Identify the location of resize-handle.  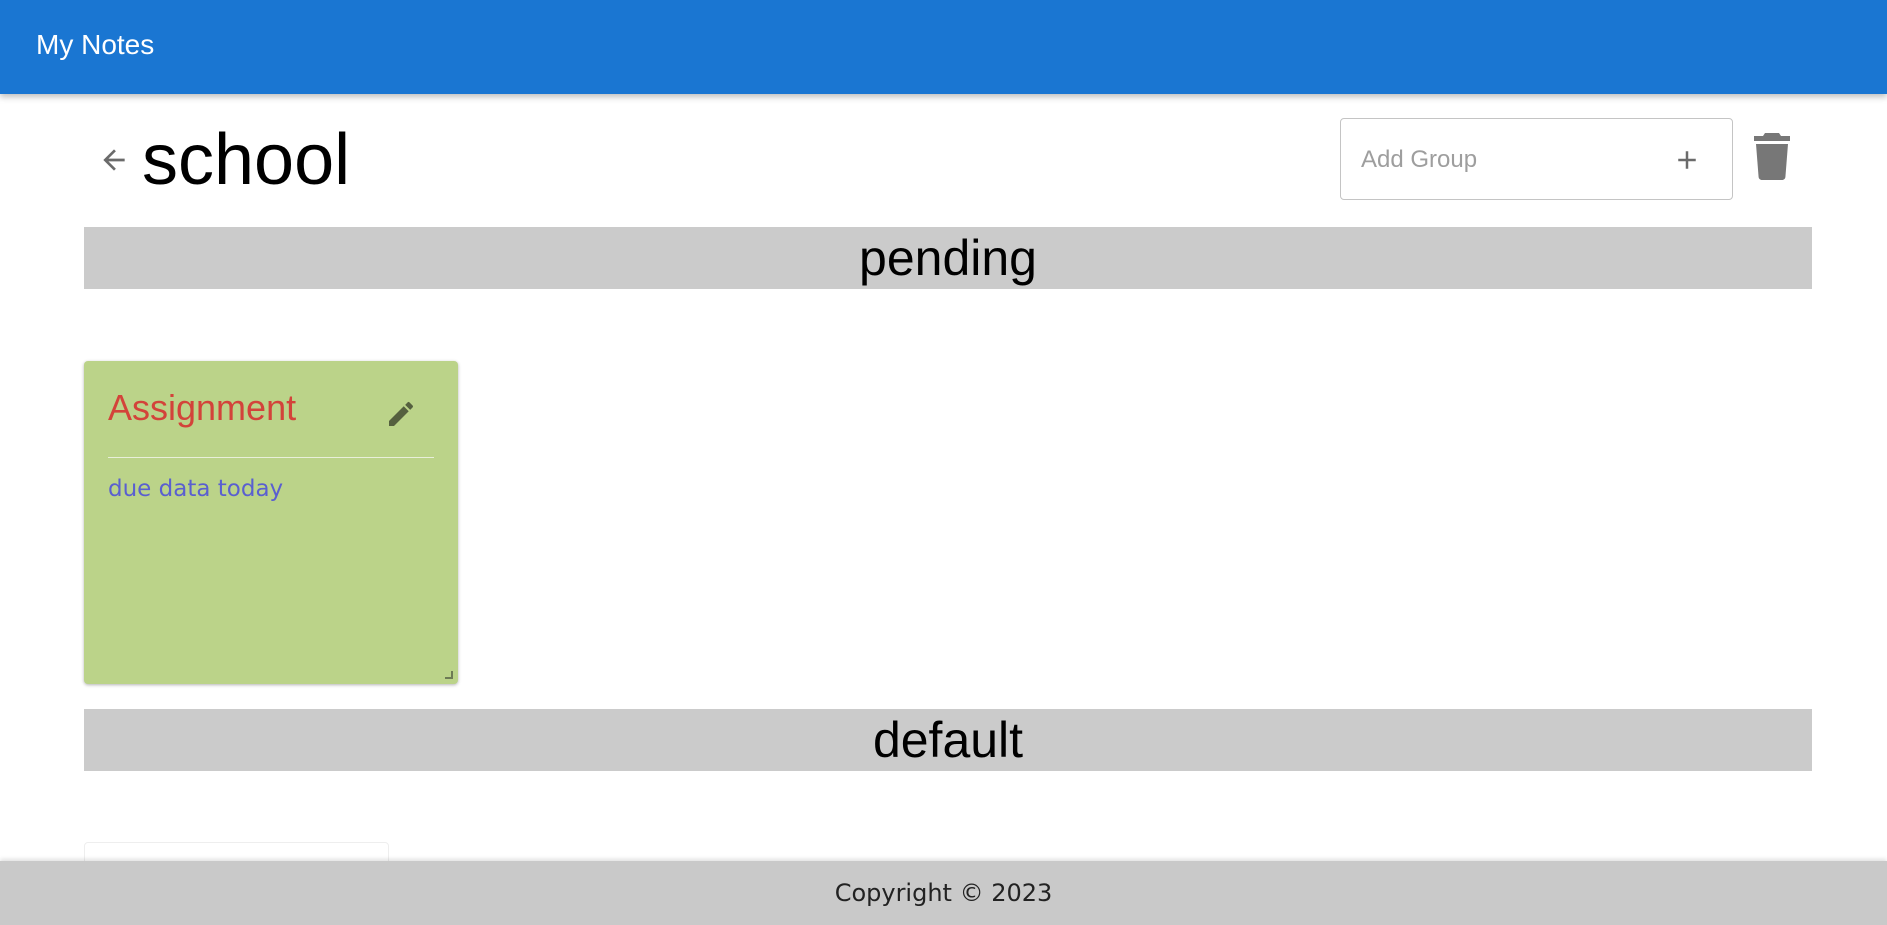
(449, 675).